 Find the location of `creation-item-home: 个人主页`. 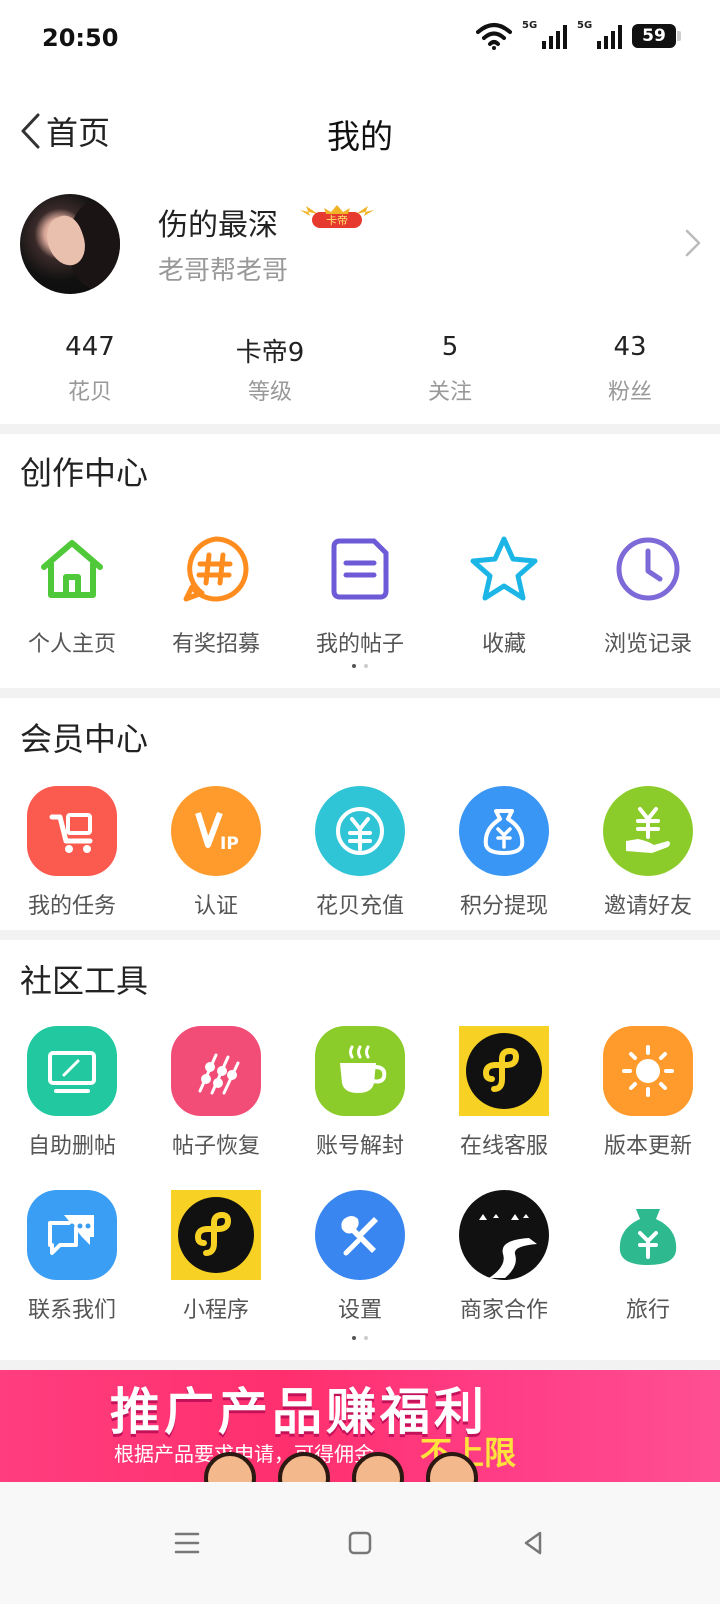

creation-item-home: 个人主页 is located at coordinates (72, 591).